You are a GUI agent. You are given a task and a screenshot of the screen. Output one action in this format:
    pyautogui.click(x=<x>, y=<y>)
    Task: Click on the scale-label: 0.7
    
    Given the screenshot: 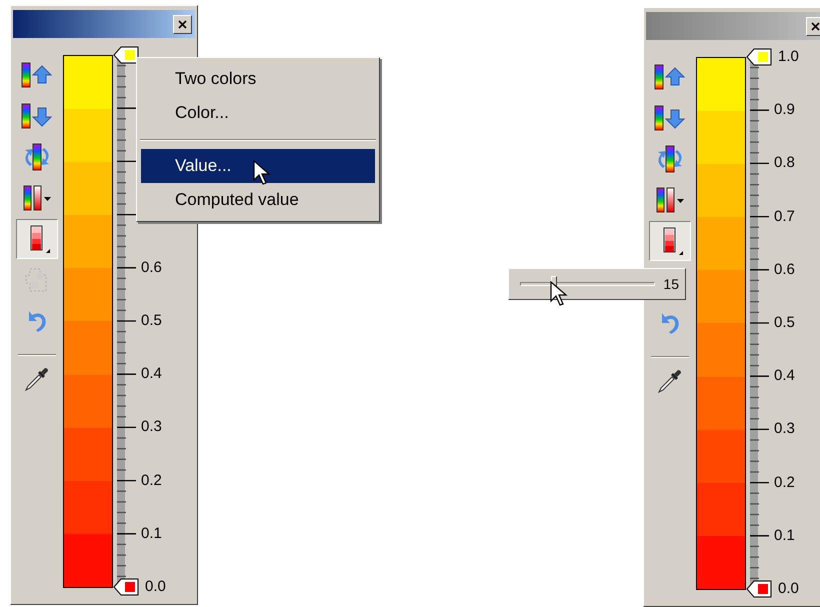 What is the action you would take?
    pyautogui.click(x=784, y=216)
    